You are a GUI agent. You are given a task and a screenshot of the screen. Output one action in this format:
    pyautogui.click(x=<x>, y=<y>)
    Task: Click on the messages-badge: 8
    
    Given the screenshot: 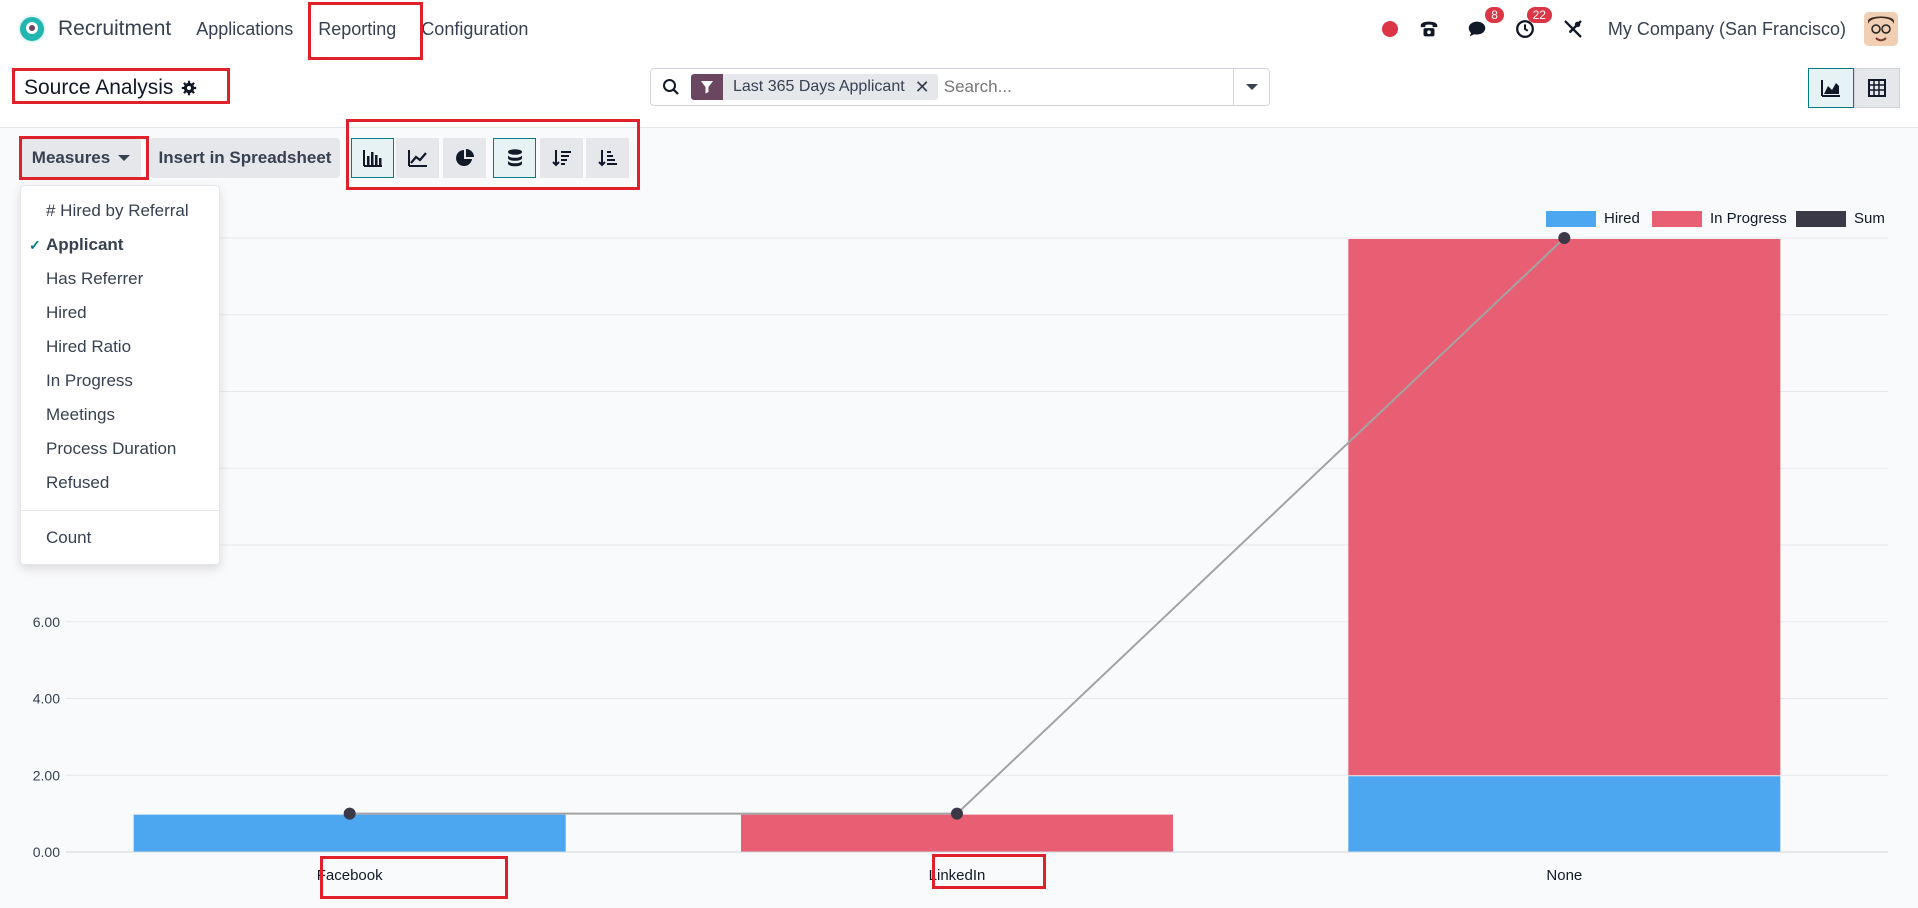 What is the action you would take?
    pyautogui.click(x=1494, y=15)
    